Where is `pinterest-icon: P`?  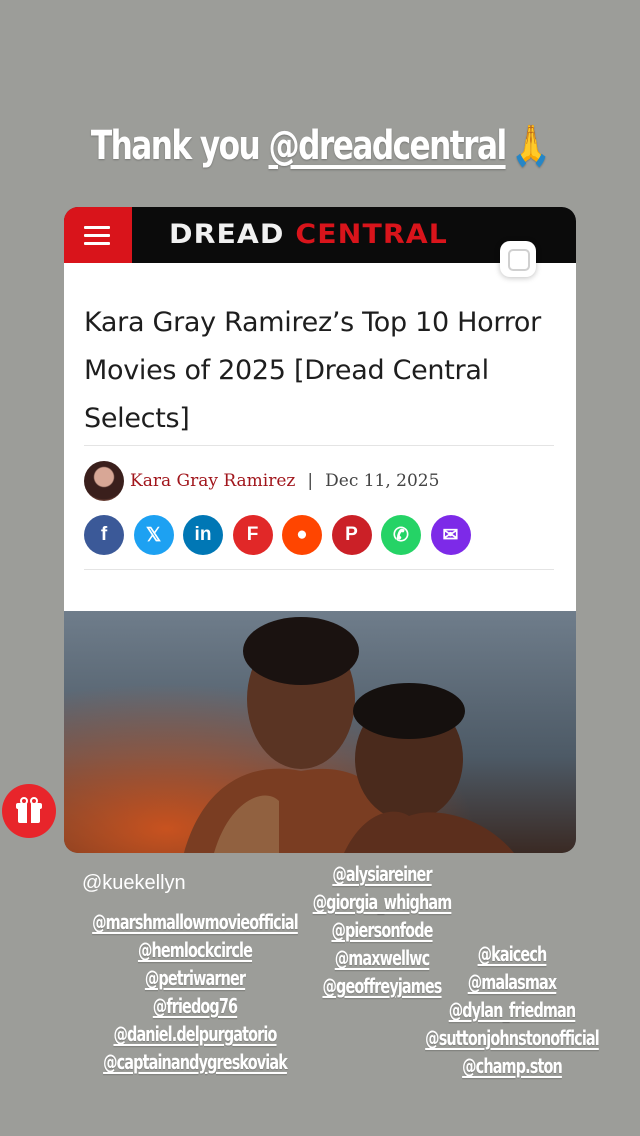
pinterest-icon: P is located at coordinates (351, 535).